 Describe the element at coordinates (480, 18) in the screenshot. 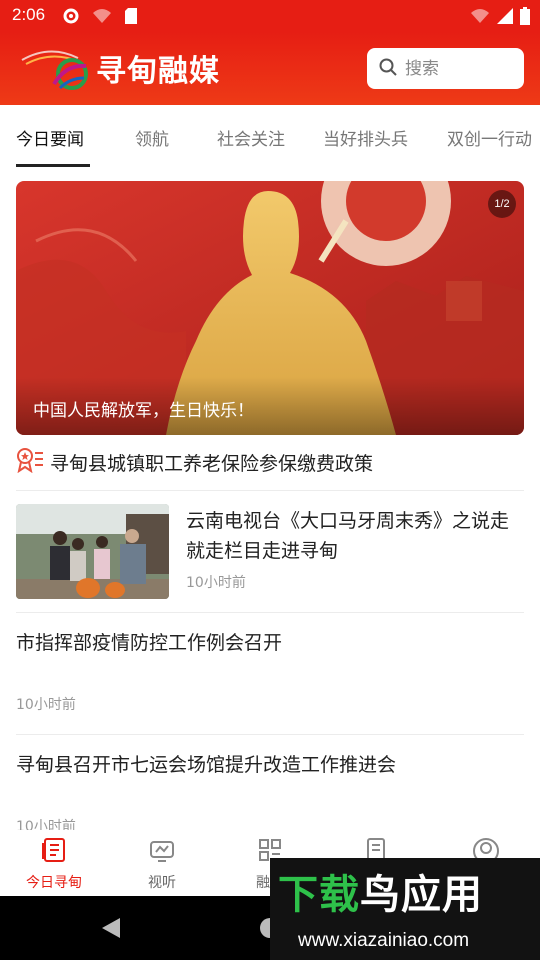

I see `wifi-icon` at that location.